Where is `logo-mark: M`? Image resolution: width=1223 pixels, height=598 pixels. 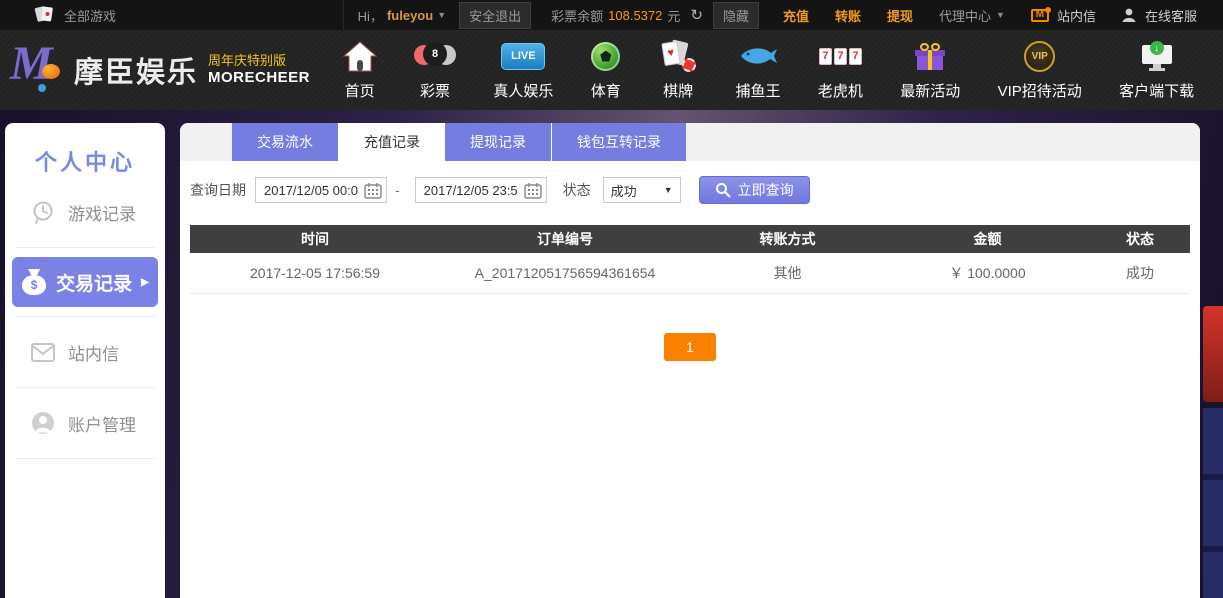 logo-mark: M is located at coordinates (41, 67).